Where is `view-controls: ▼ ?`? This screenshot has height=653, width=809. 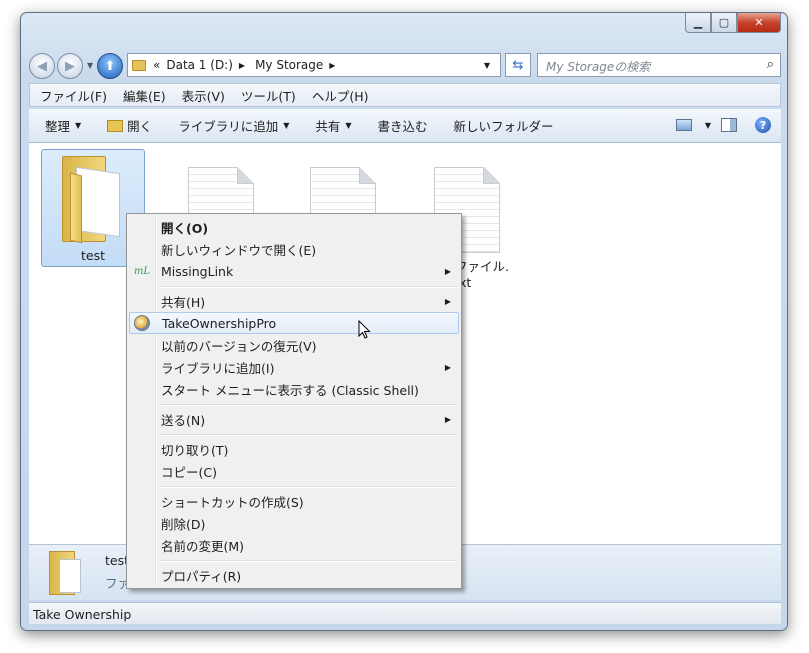 view-controls: ▼ ? is located at coordinates (723, 125).